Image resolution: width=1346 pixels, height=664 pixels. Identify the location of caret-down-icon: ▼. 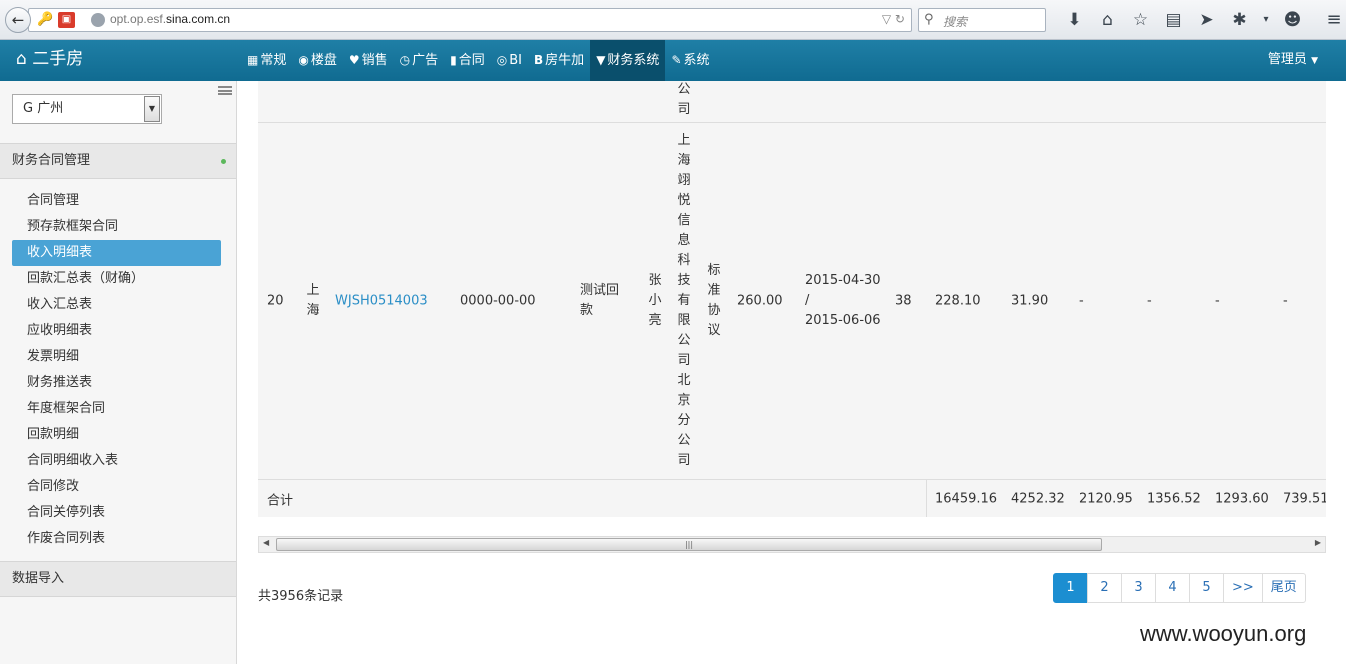
(1314, 61).